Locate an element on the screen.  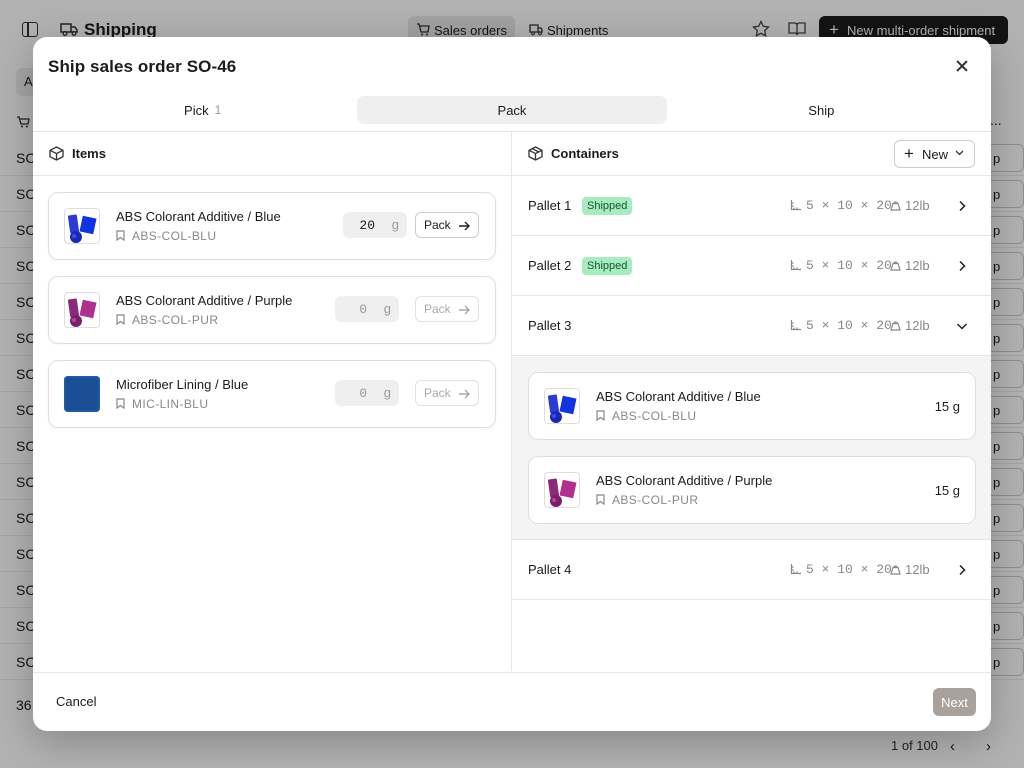
box-icon is located at coordinates (56, 153).